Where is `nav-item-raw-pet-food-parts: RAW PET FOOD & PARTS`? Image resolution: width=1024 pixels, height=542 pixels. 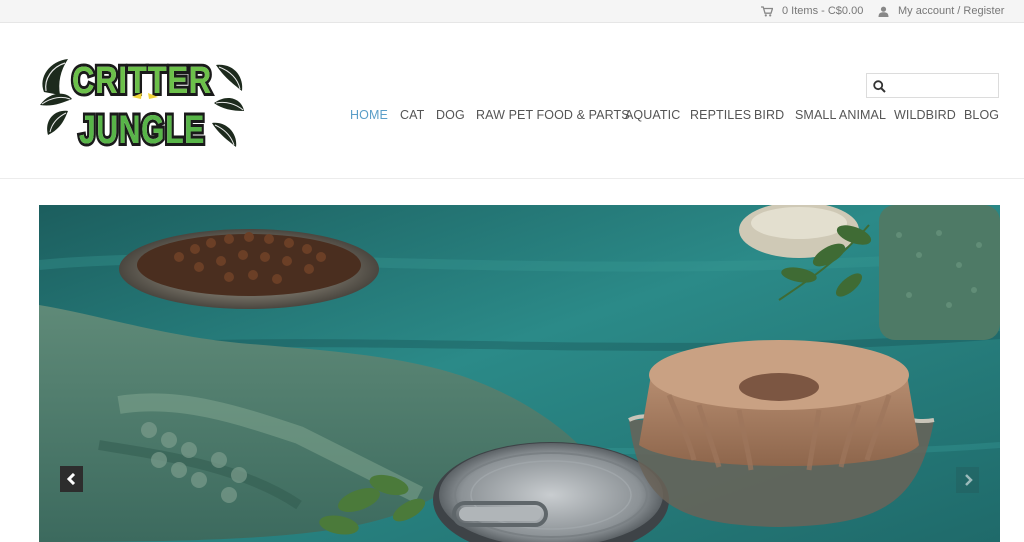 nav-item-raw-pet-food-parts: RAW PET FOOD & PARTS is located at coordinates (553, 115).